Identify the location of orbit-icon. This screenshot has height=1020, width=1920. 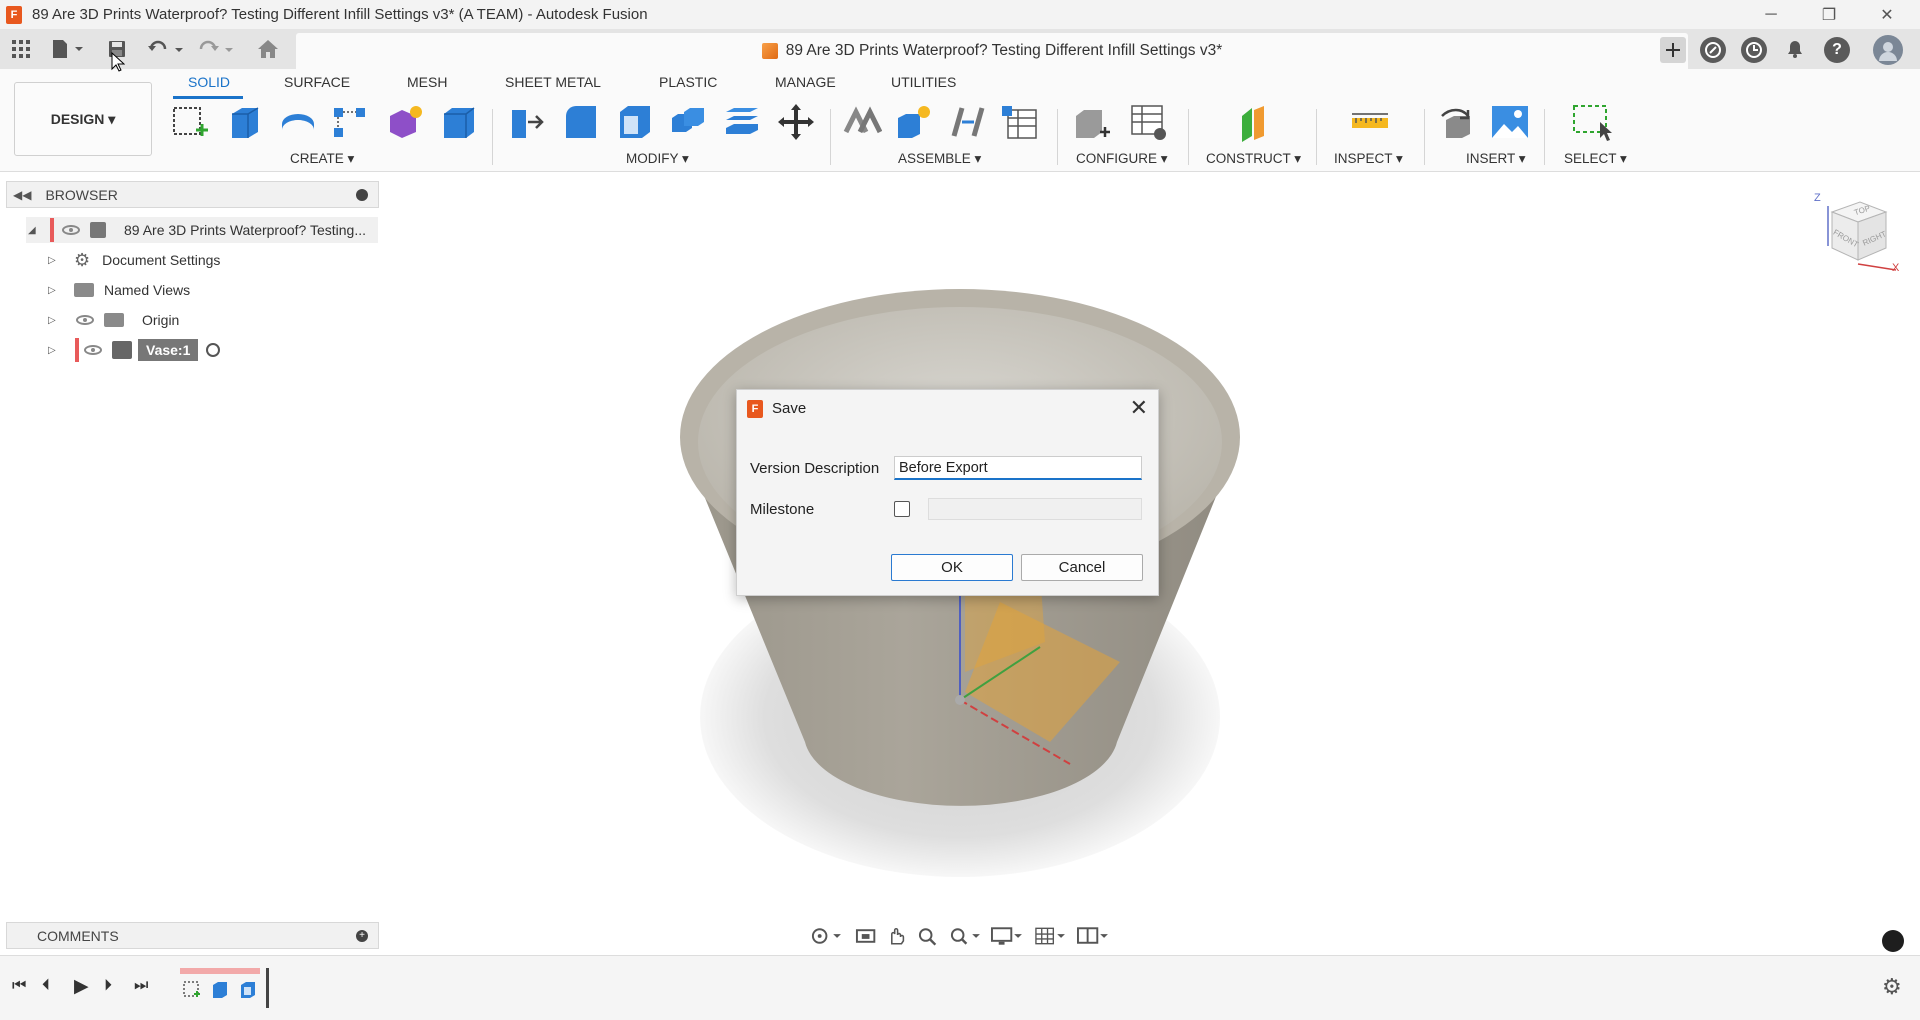
(827, 936).